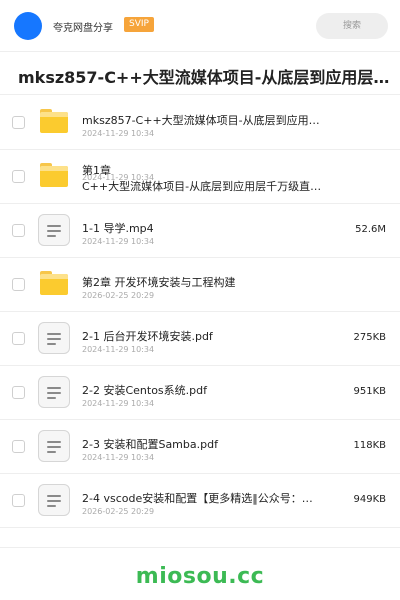  What do you see at coordinates (369, 499) in the screenshot?
I see `item-size: 949KB` at bounding box center [369, 499].